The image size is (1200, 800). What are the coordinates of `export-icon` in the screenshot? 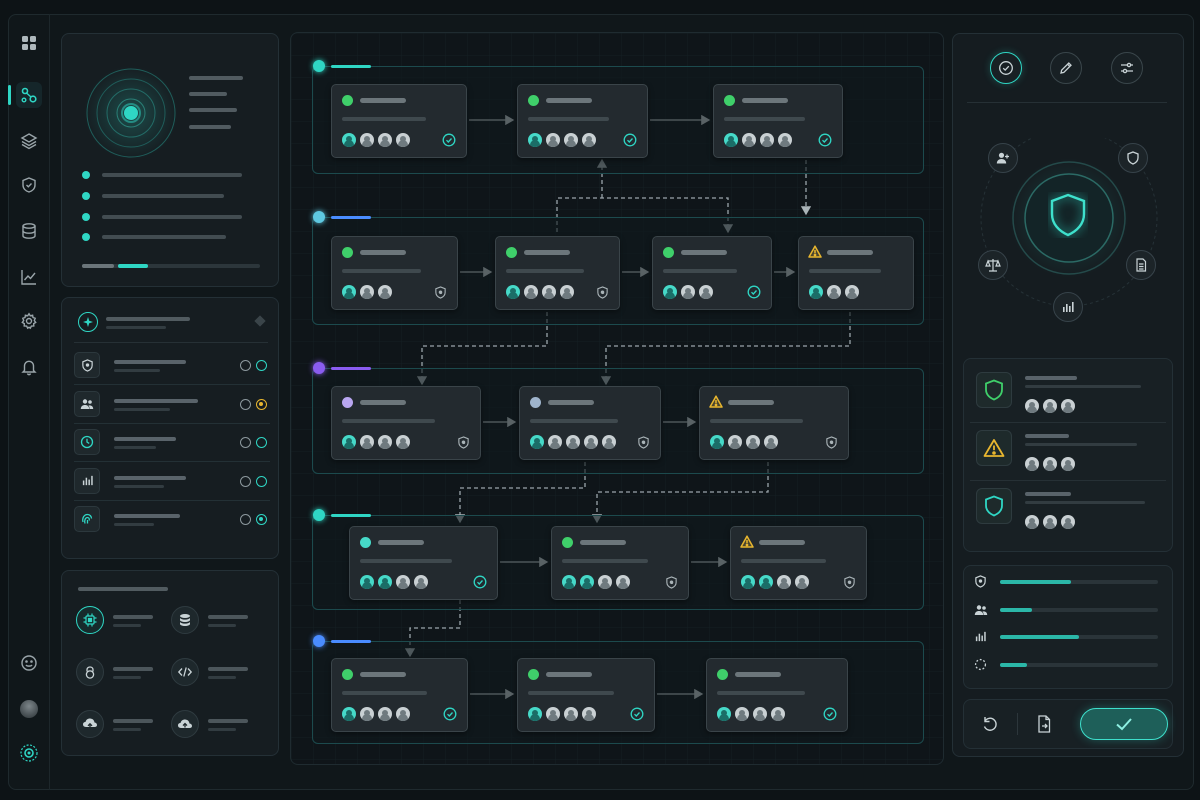 It's located at (1044, 724).